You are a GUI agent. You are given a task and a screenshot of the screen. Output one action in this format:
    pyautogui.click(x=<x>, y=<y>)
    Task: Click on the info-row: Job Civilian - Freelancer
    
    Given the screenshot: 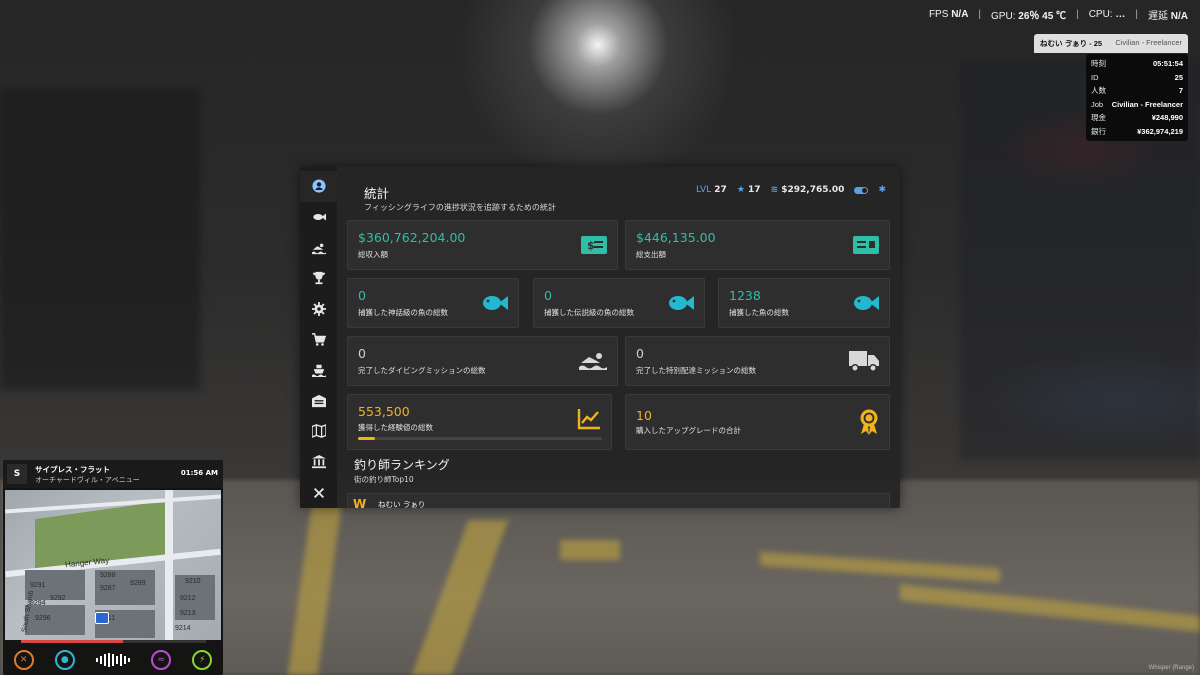 What is the action you would take?
    pyautogui.click(x=1137, y=105)
    